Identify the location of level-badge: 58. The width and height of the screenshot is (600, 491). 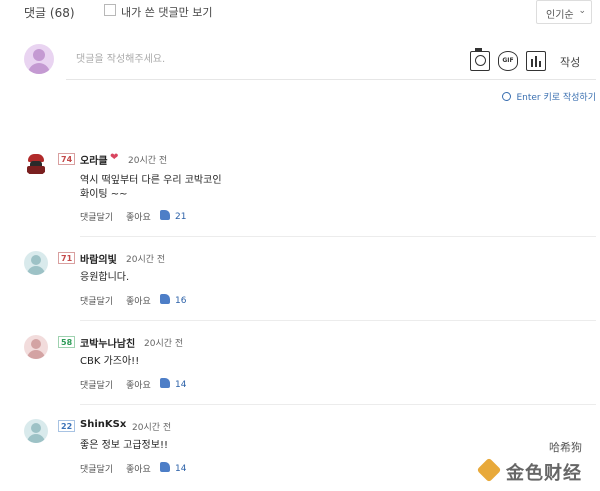
(67, 342).